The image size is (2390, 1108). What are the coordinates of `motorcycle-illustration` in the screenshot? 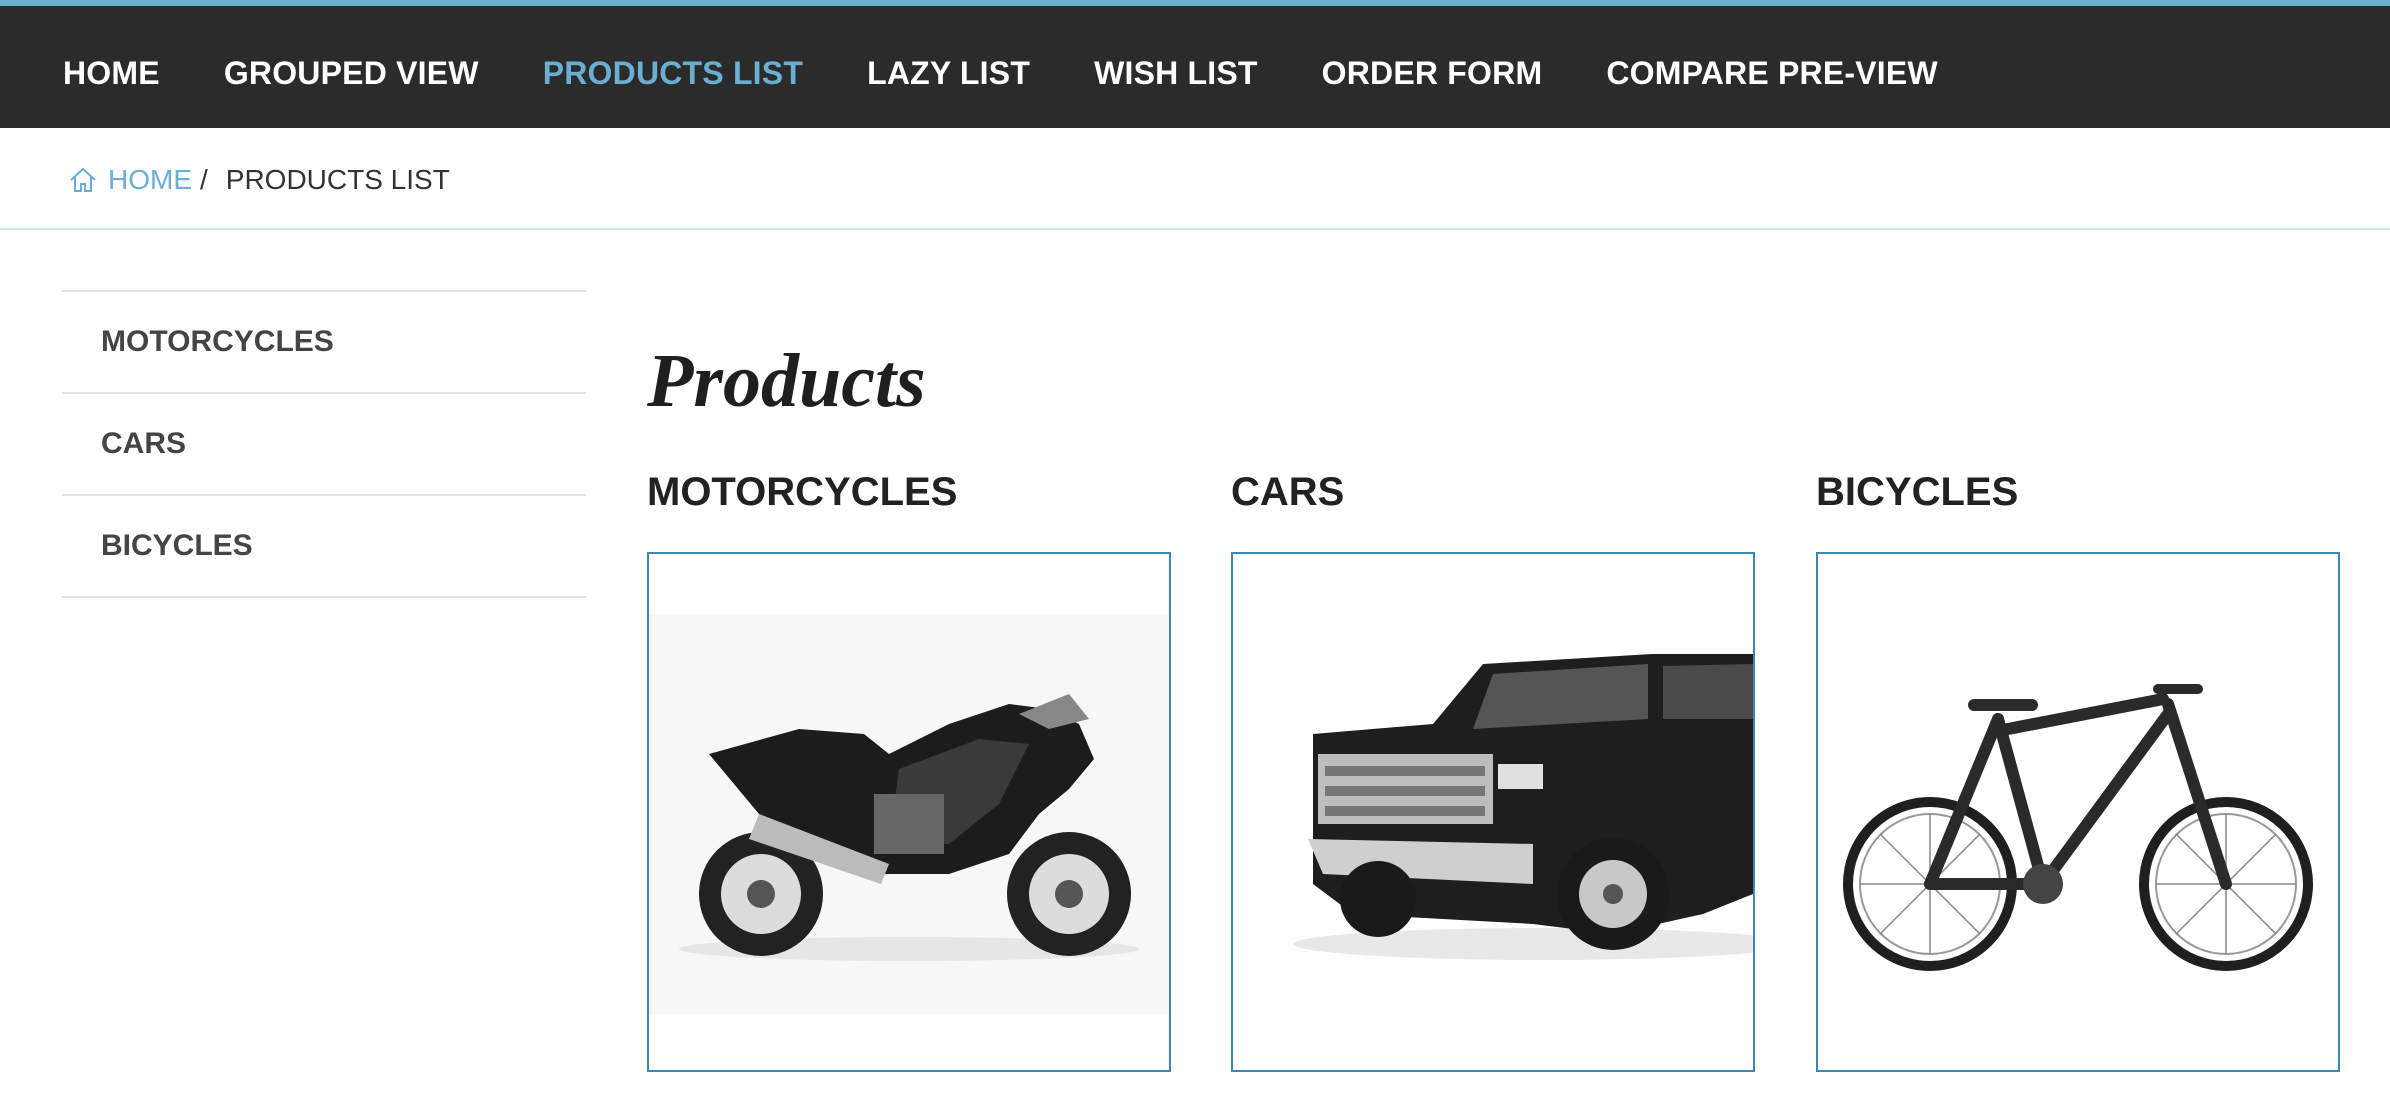 It's located at (909, 814).